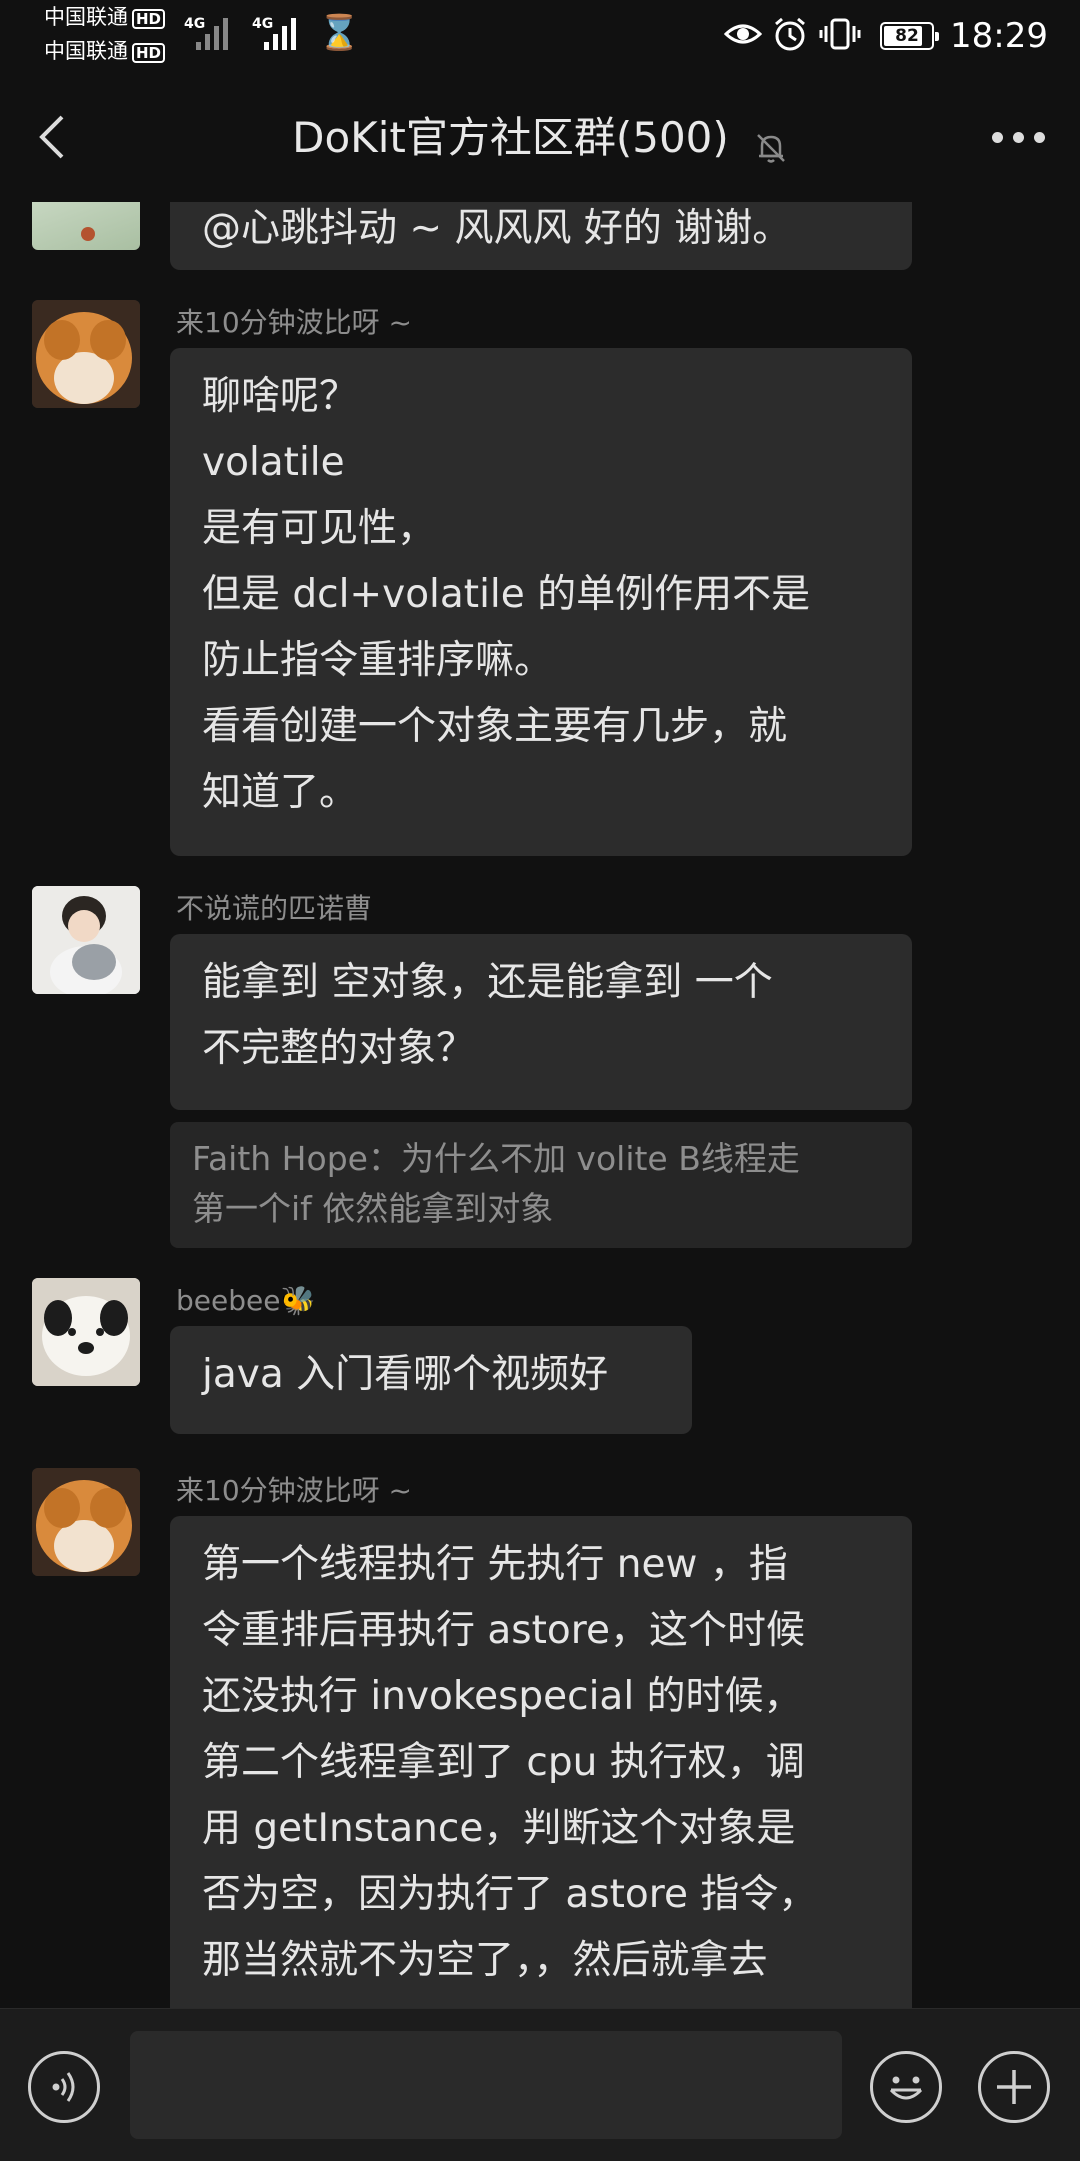 The image size is (1080, 2161). I want to click on input-bar, so click(540, 2084).